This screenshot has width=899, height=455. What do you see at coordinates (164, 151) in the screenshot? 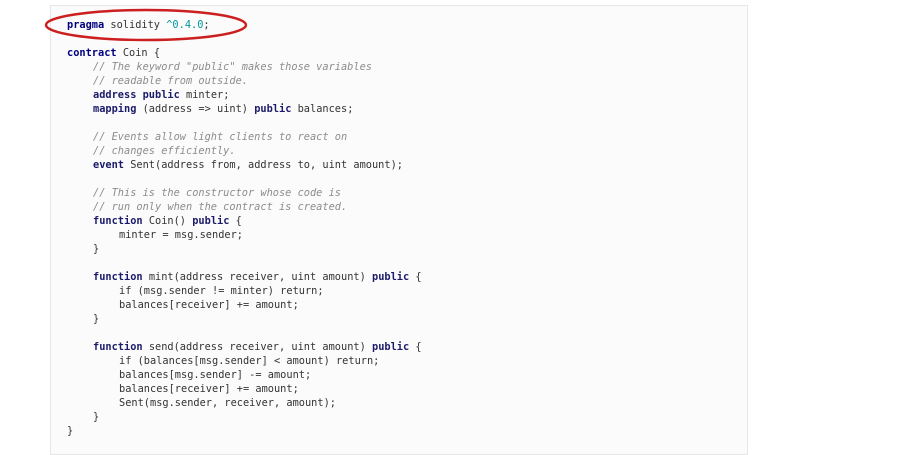
I see `comment-line: // changes efficiently.` at bounding box center [164, 151].